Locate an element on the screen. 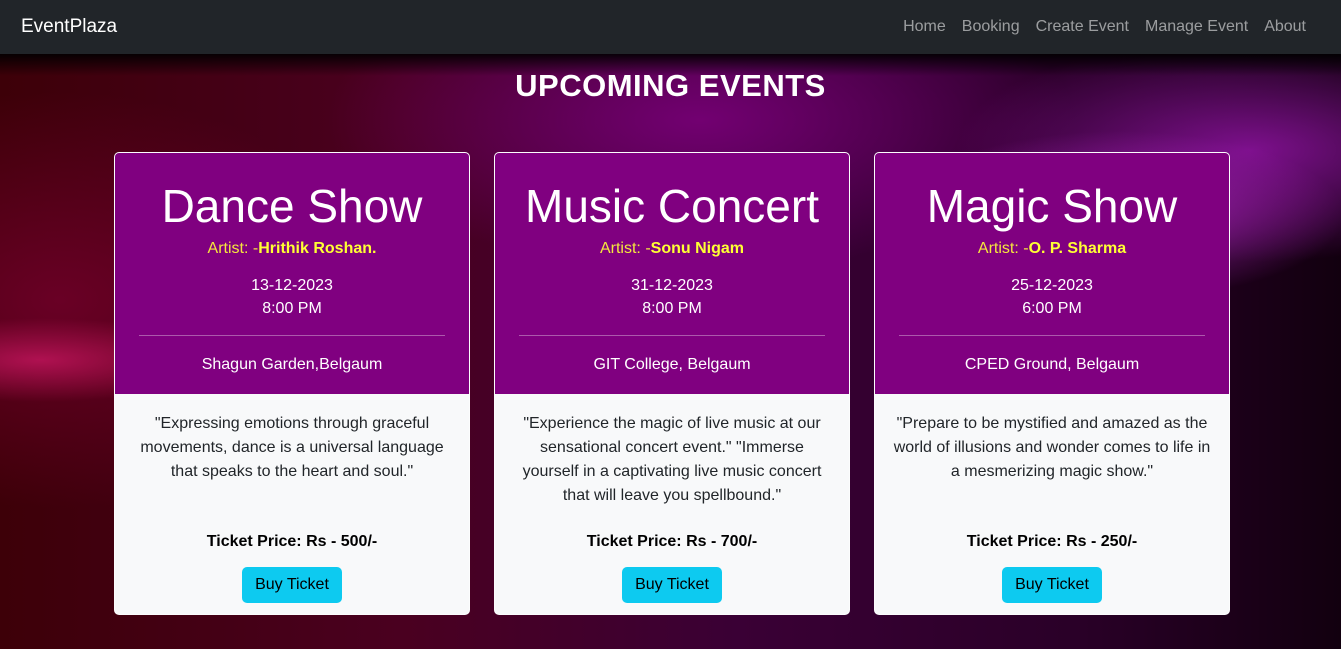 The image size is (1341, 649). page-title: UPCOMING EVENTS is located at coordinates (670, 85).